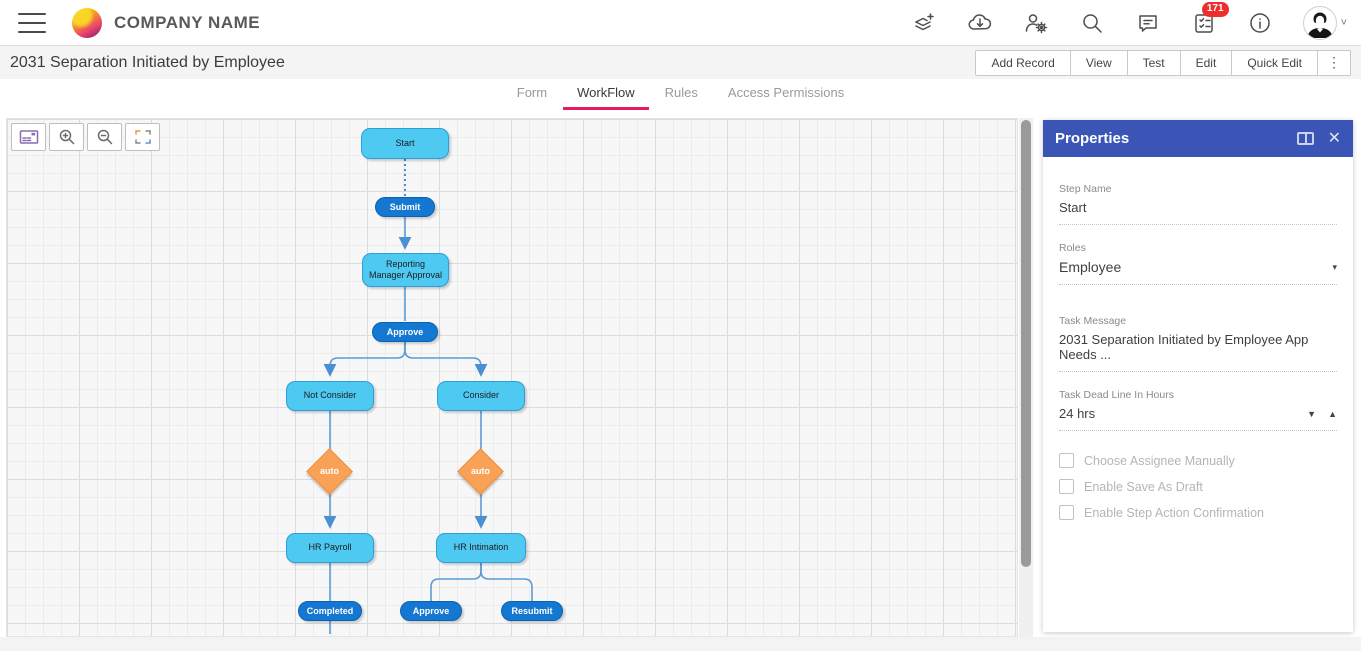  What do you see at coordinates (532, 94) in the screenshot?
I see `tab-form: Form` at bounding box center [532, 94].